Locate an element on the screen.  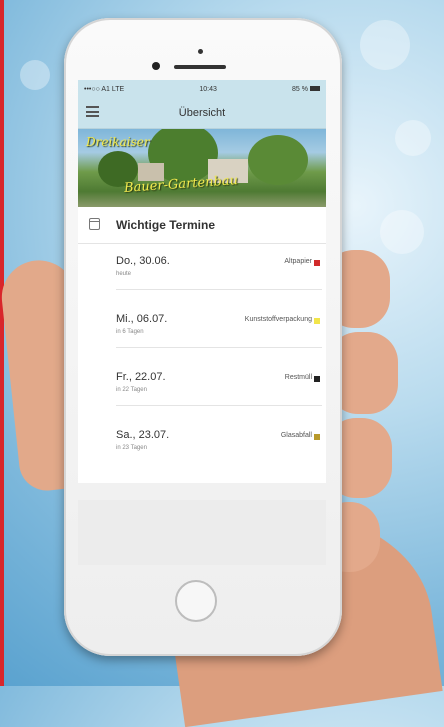
battery-label: 85 % is located at coordinates (300, 89).